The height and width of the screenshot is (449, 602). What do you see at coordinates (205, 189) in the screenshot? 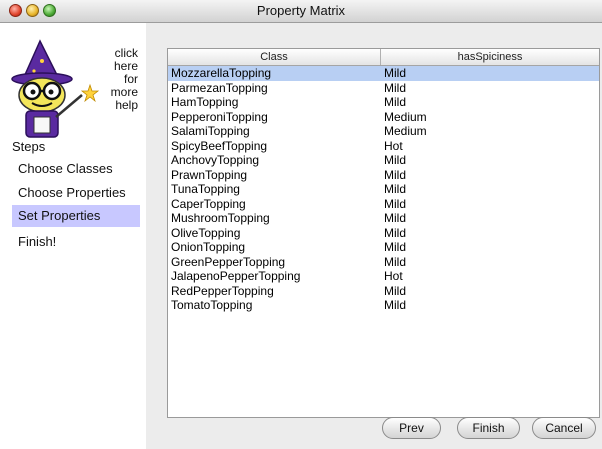
I see `class-cell: TunaTopping` at bounding box center [205, 189].